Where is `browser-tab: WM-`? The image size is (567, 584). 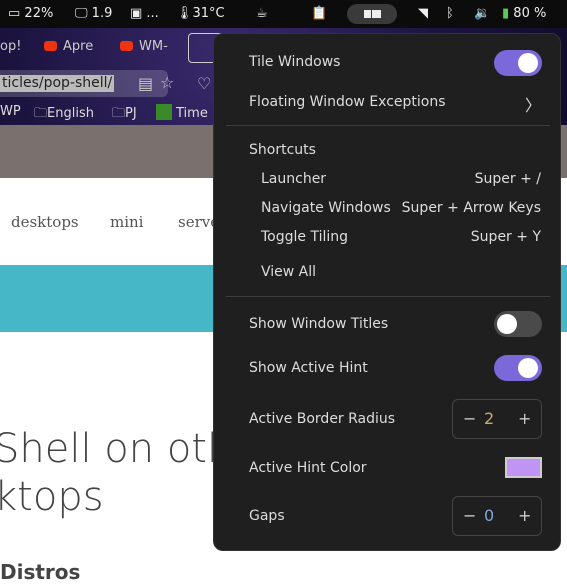 browser-tab: WM- is located at coordinates (144, 46).